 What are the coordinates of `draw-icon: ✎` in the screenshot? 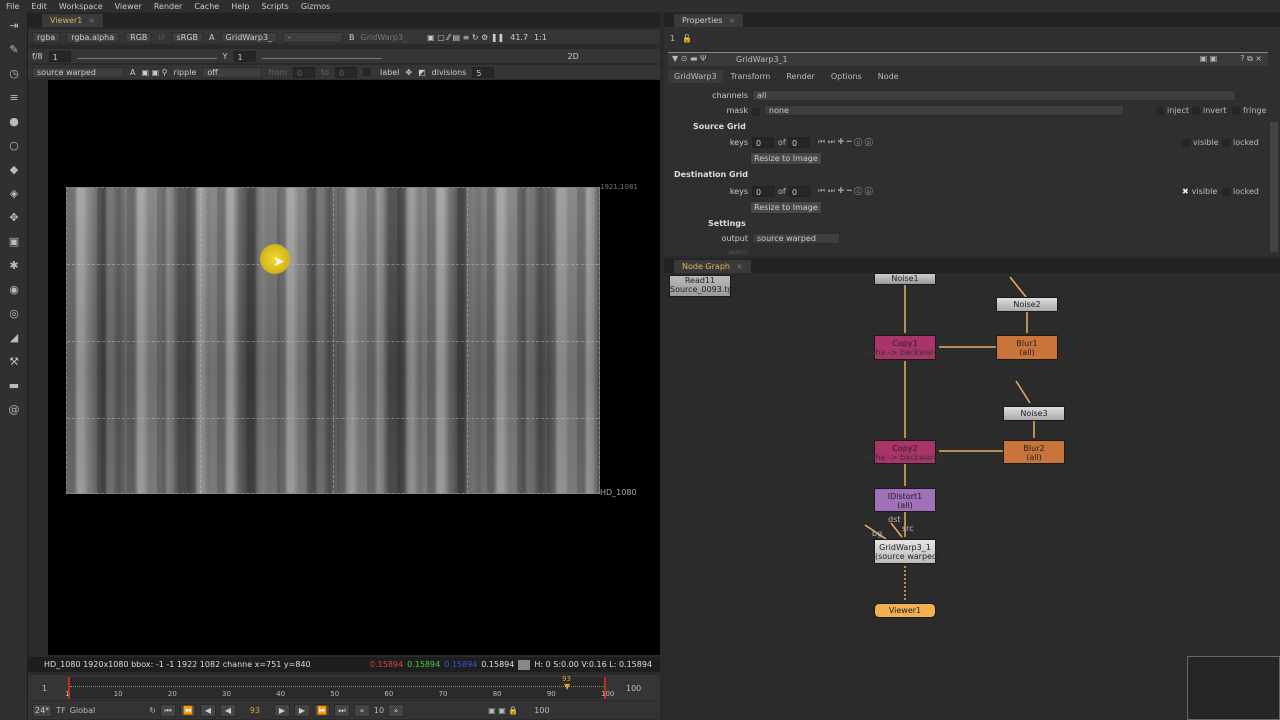 It's located at (14, 50).